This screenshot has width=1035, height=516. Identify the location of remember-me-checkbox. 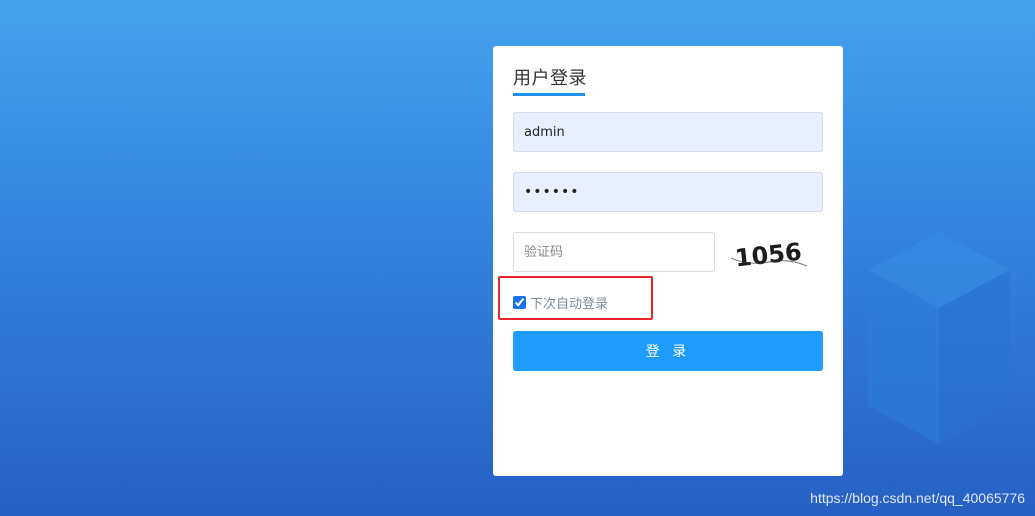
(519, 302).